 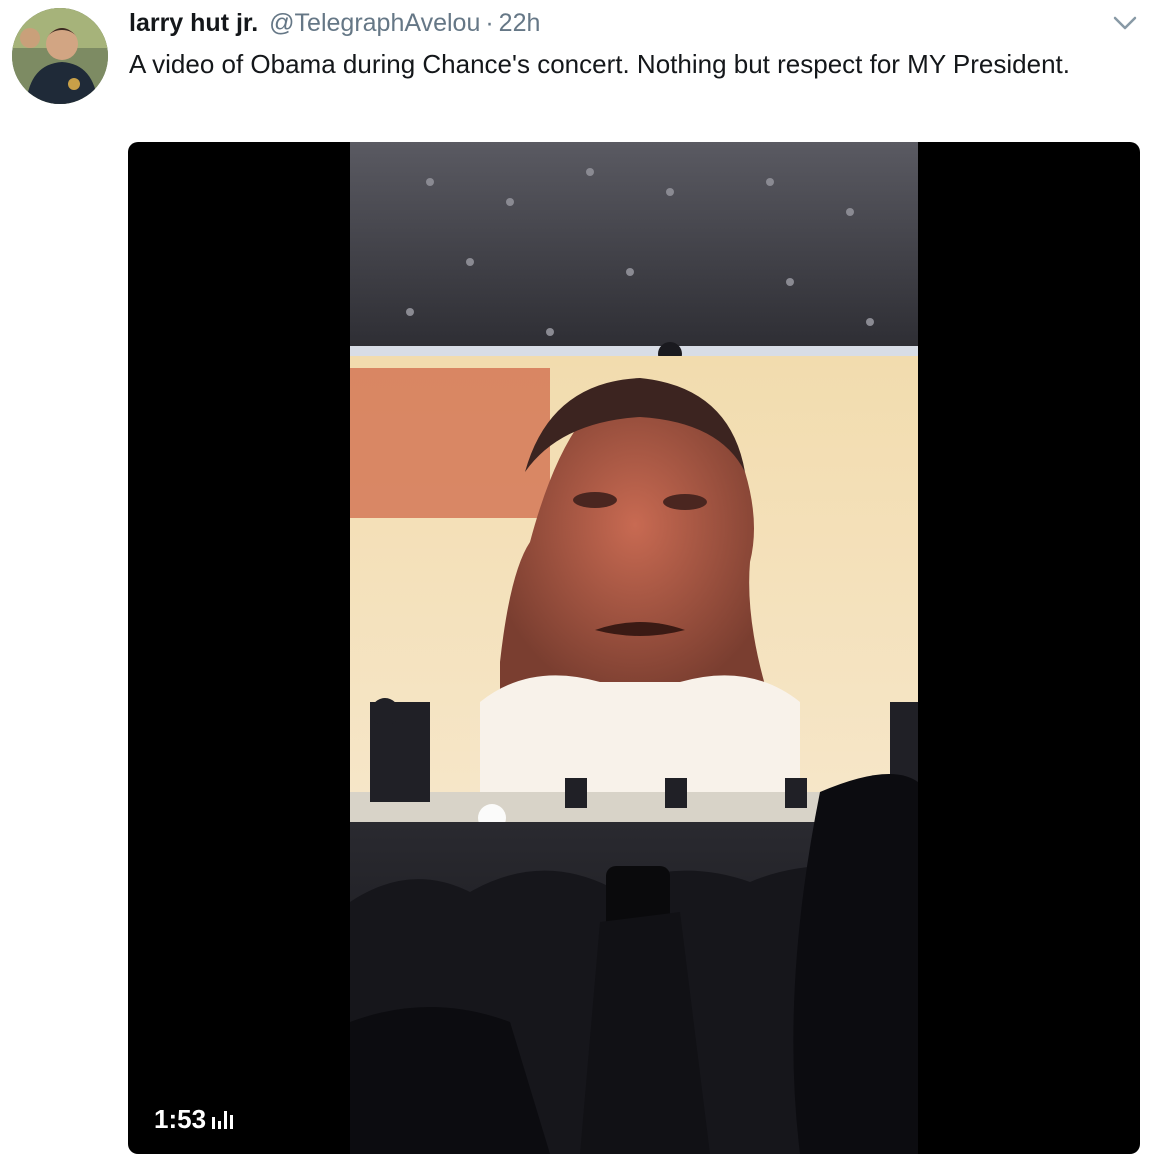 What do you see at coordinates (223, 1119) in the screenshot?
I see `audio-bars-icon` at bounding box center [223, 1119].